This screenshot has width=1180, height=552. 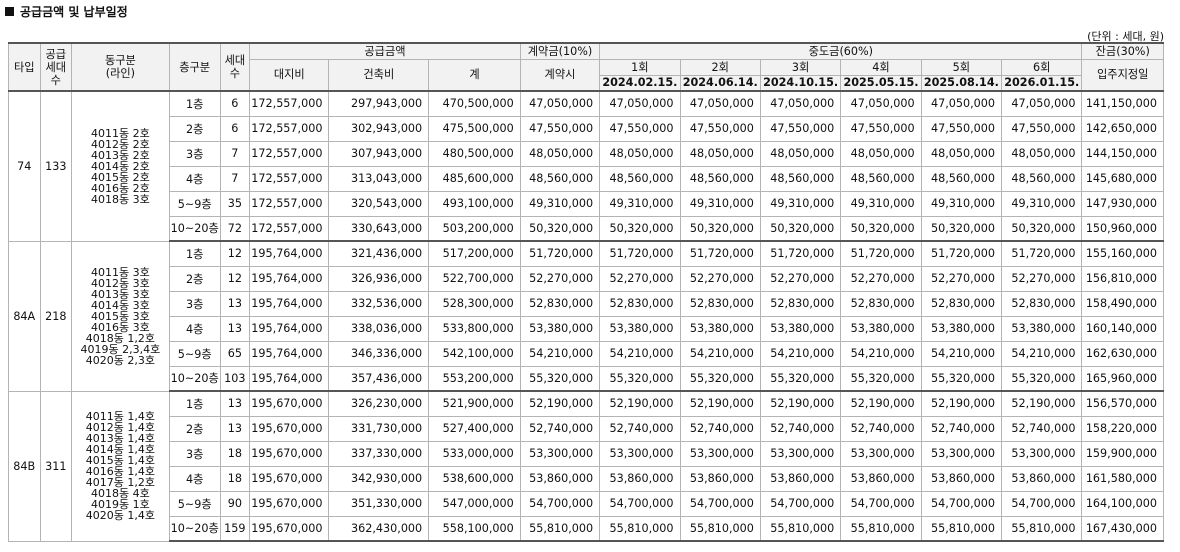 What do you see at coordinates (379, 128) in the screenshot?
I see `cell-building: 302,943,000` at bounding box center [379, 128].